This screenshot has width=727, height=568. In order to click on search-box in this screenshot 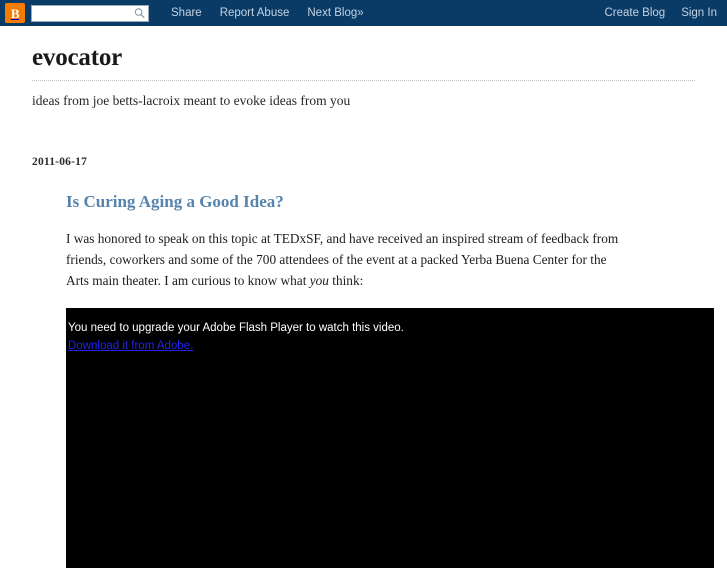, I will do `click(90, 13)`.